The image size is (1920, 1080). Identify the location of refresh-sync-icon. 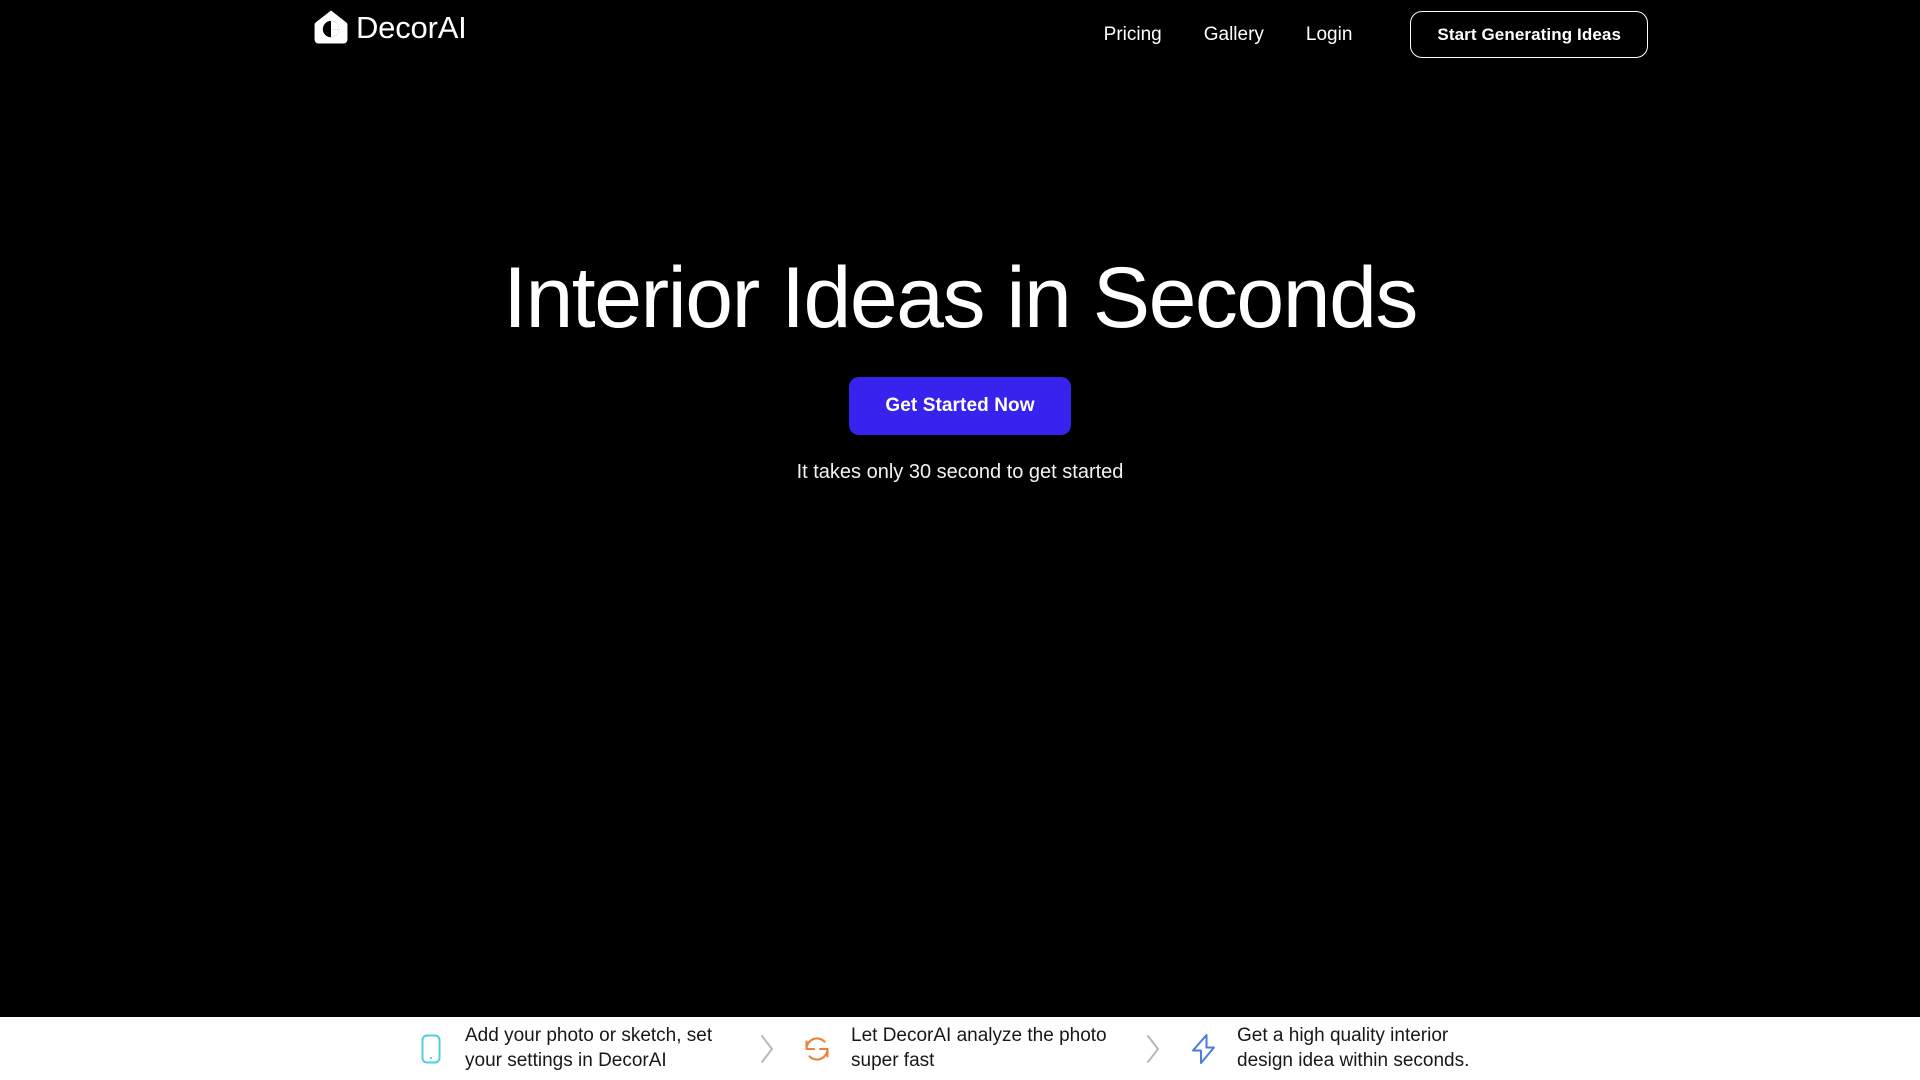
(817, 1048).